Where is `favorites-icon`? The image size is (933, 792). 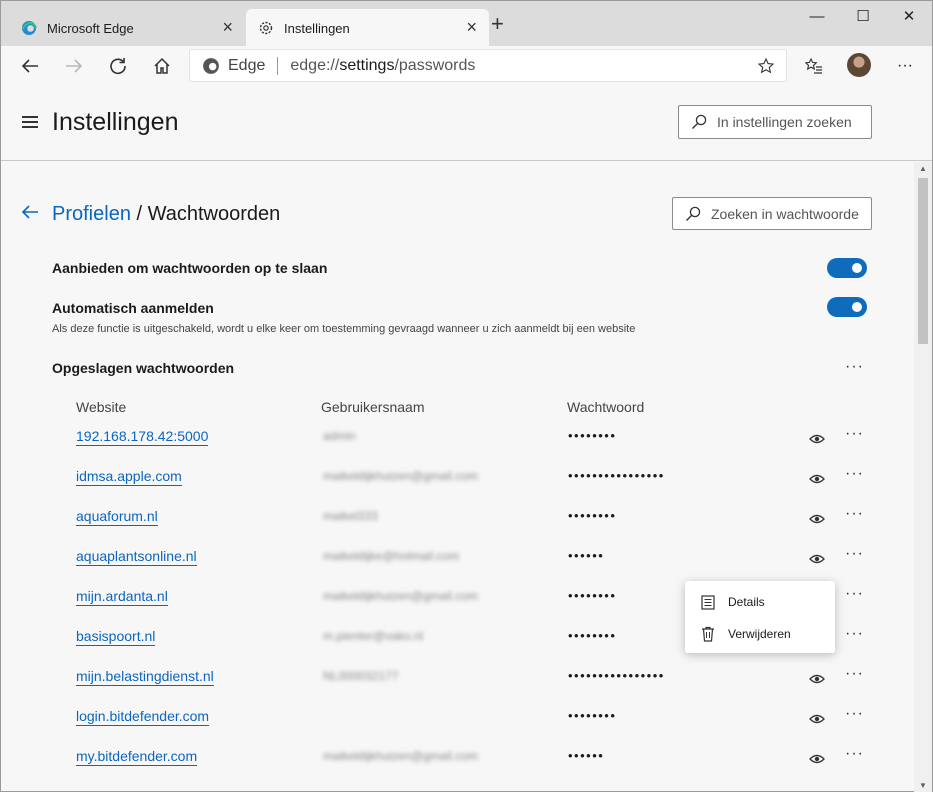 favorites-icon is located at coordinates (814, 66).